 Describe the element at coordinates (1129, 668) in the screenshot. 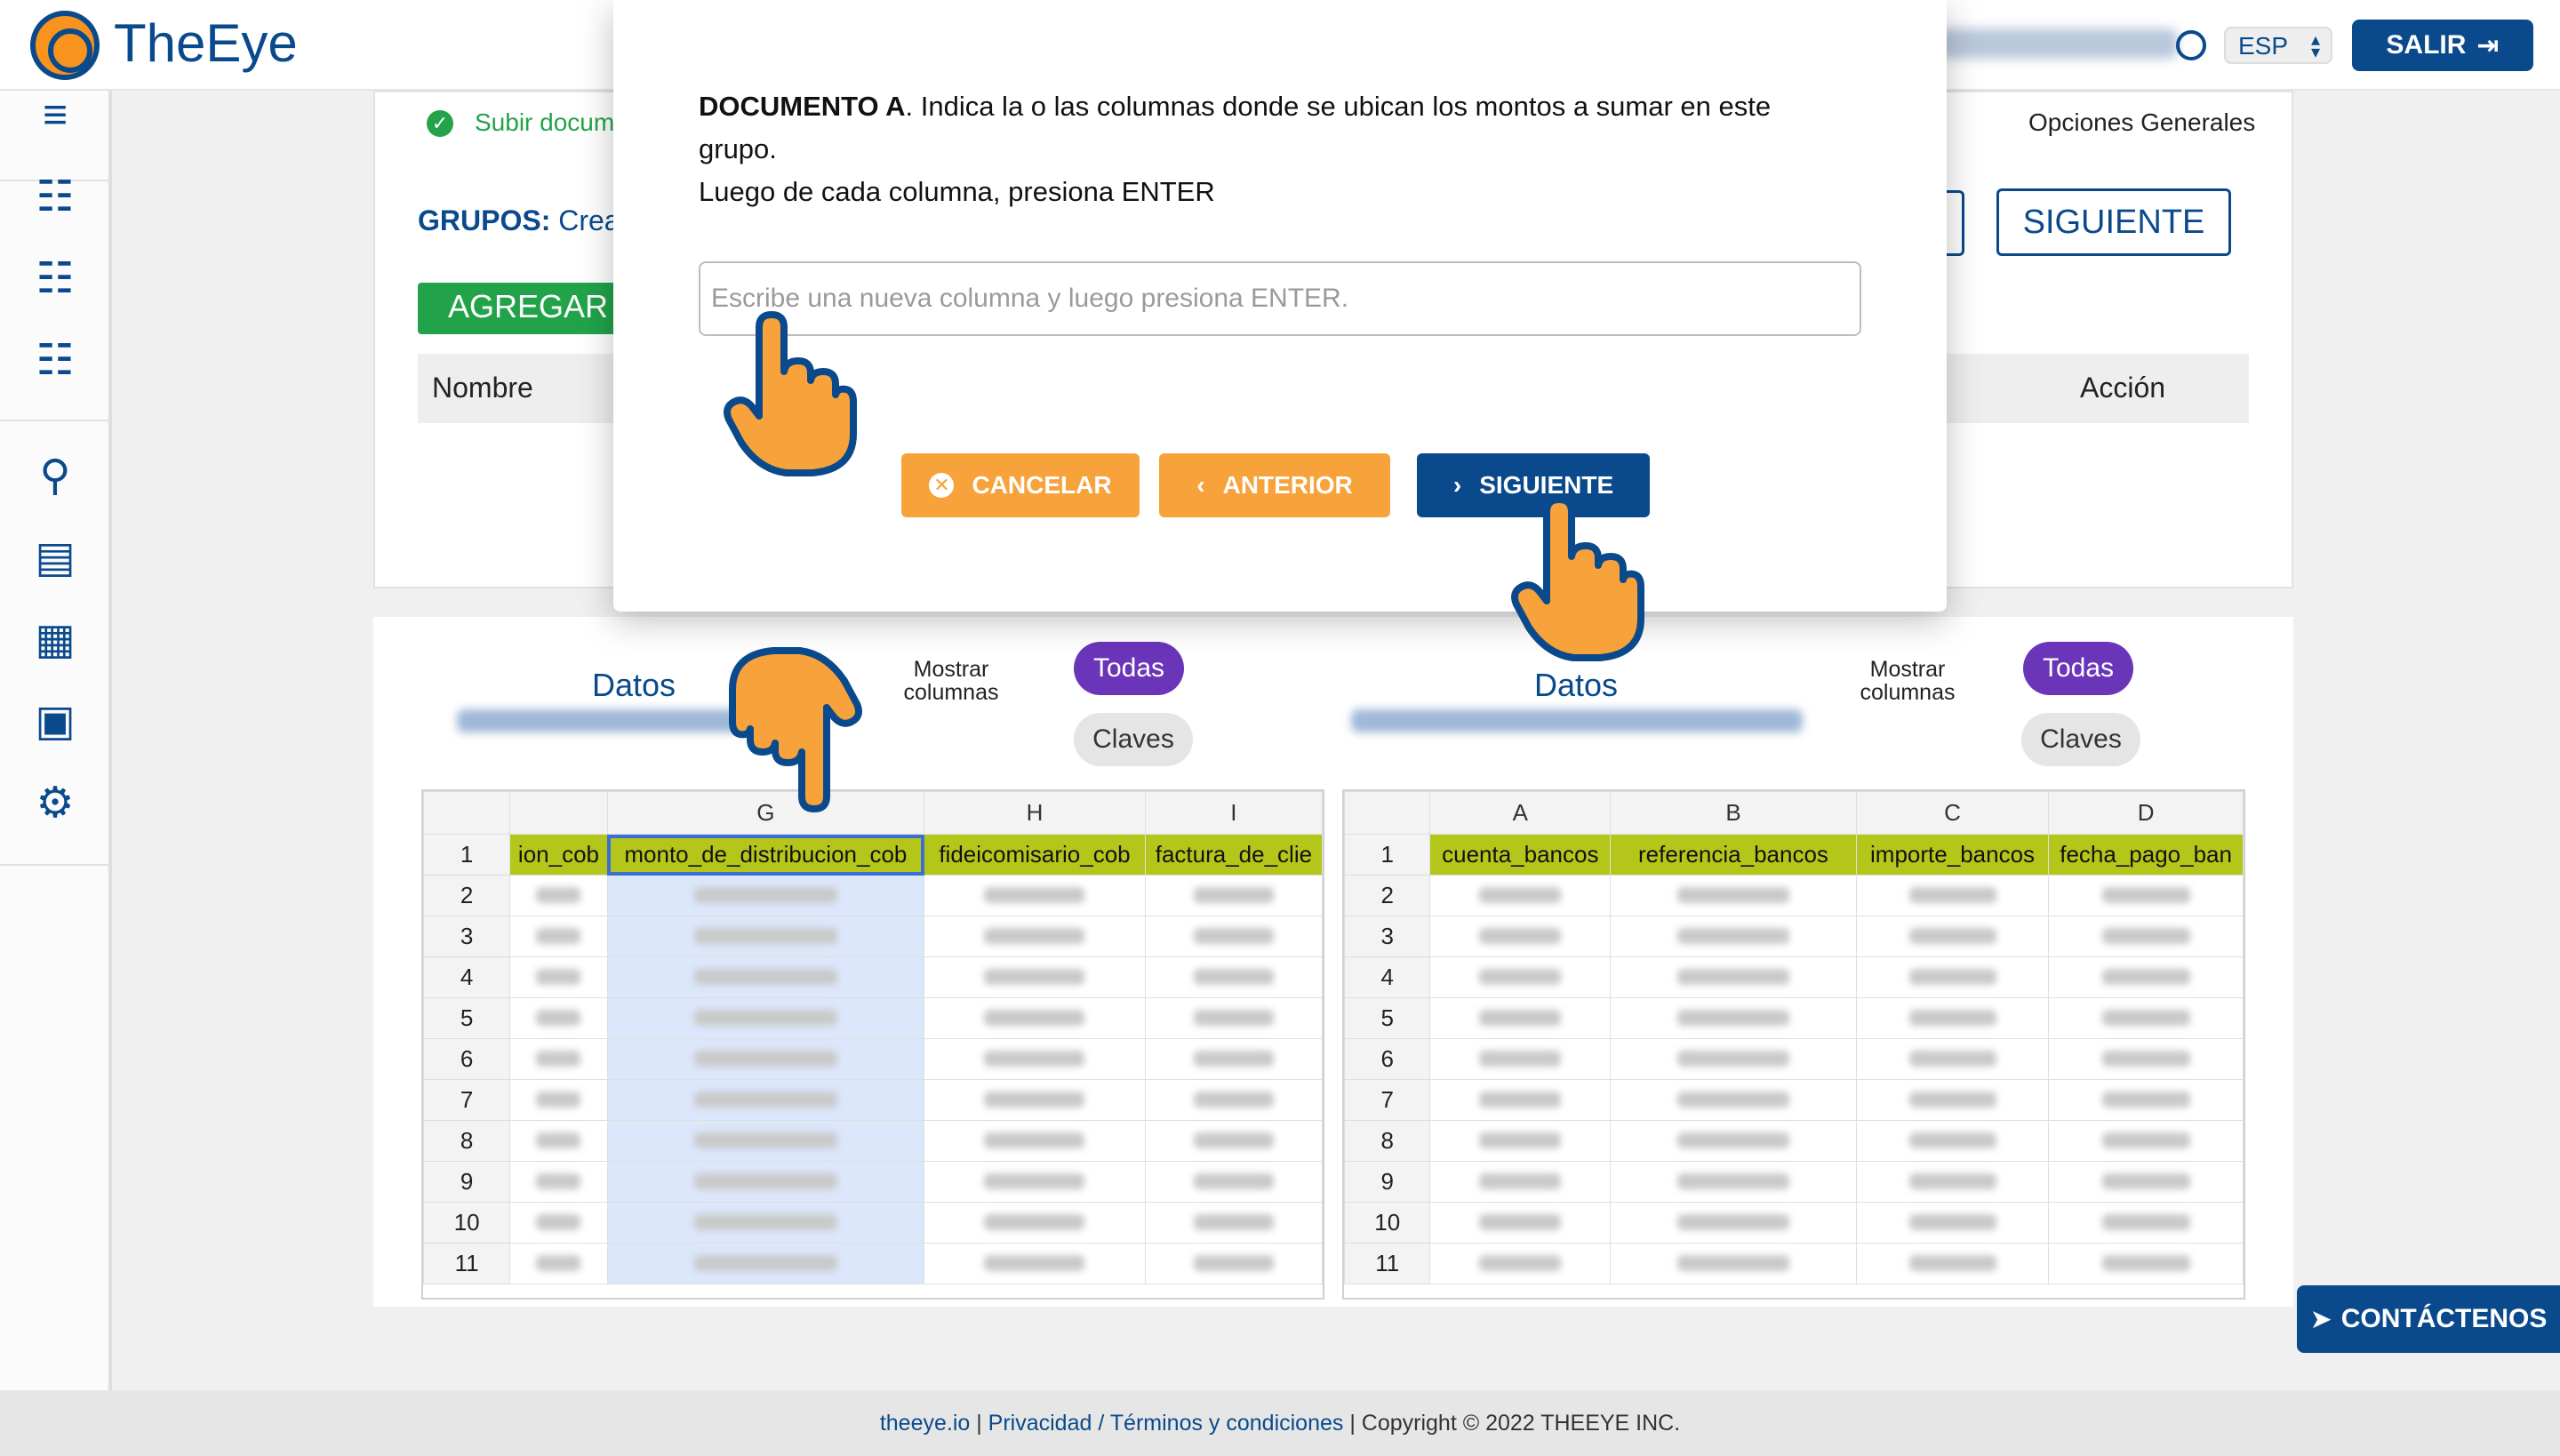

I see `dataset-a-filter-all: Todas` at that location.